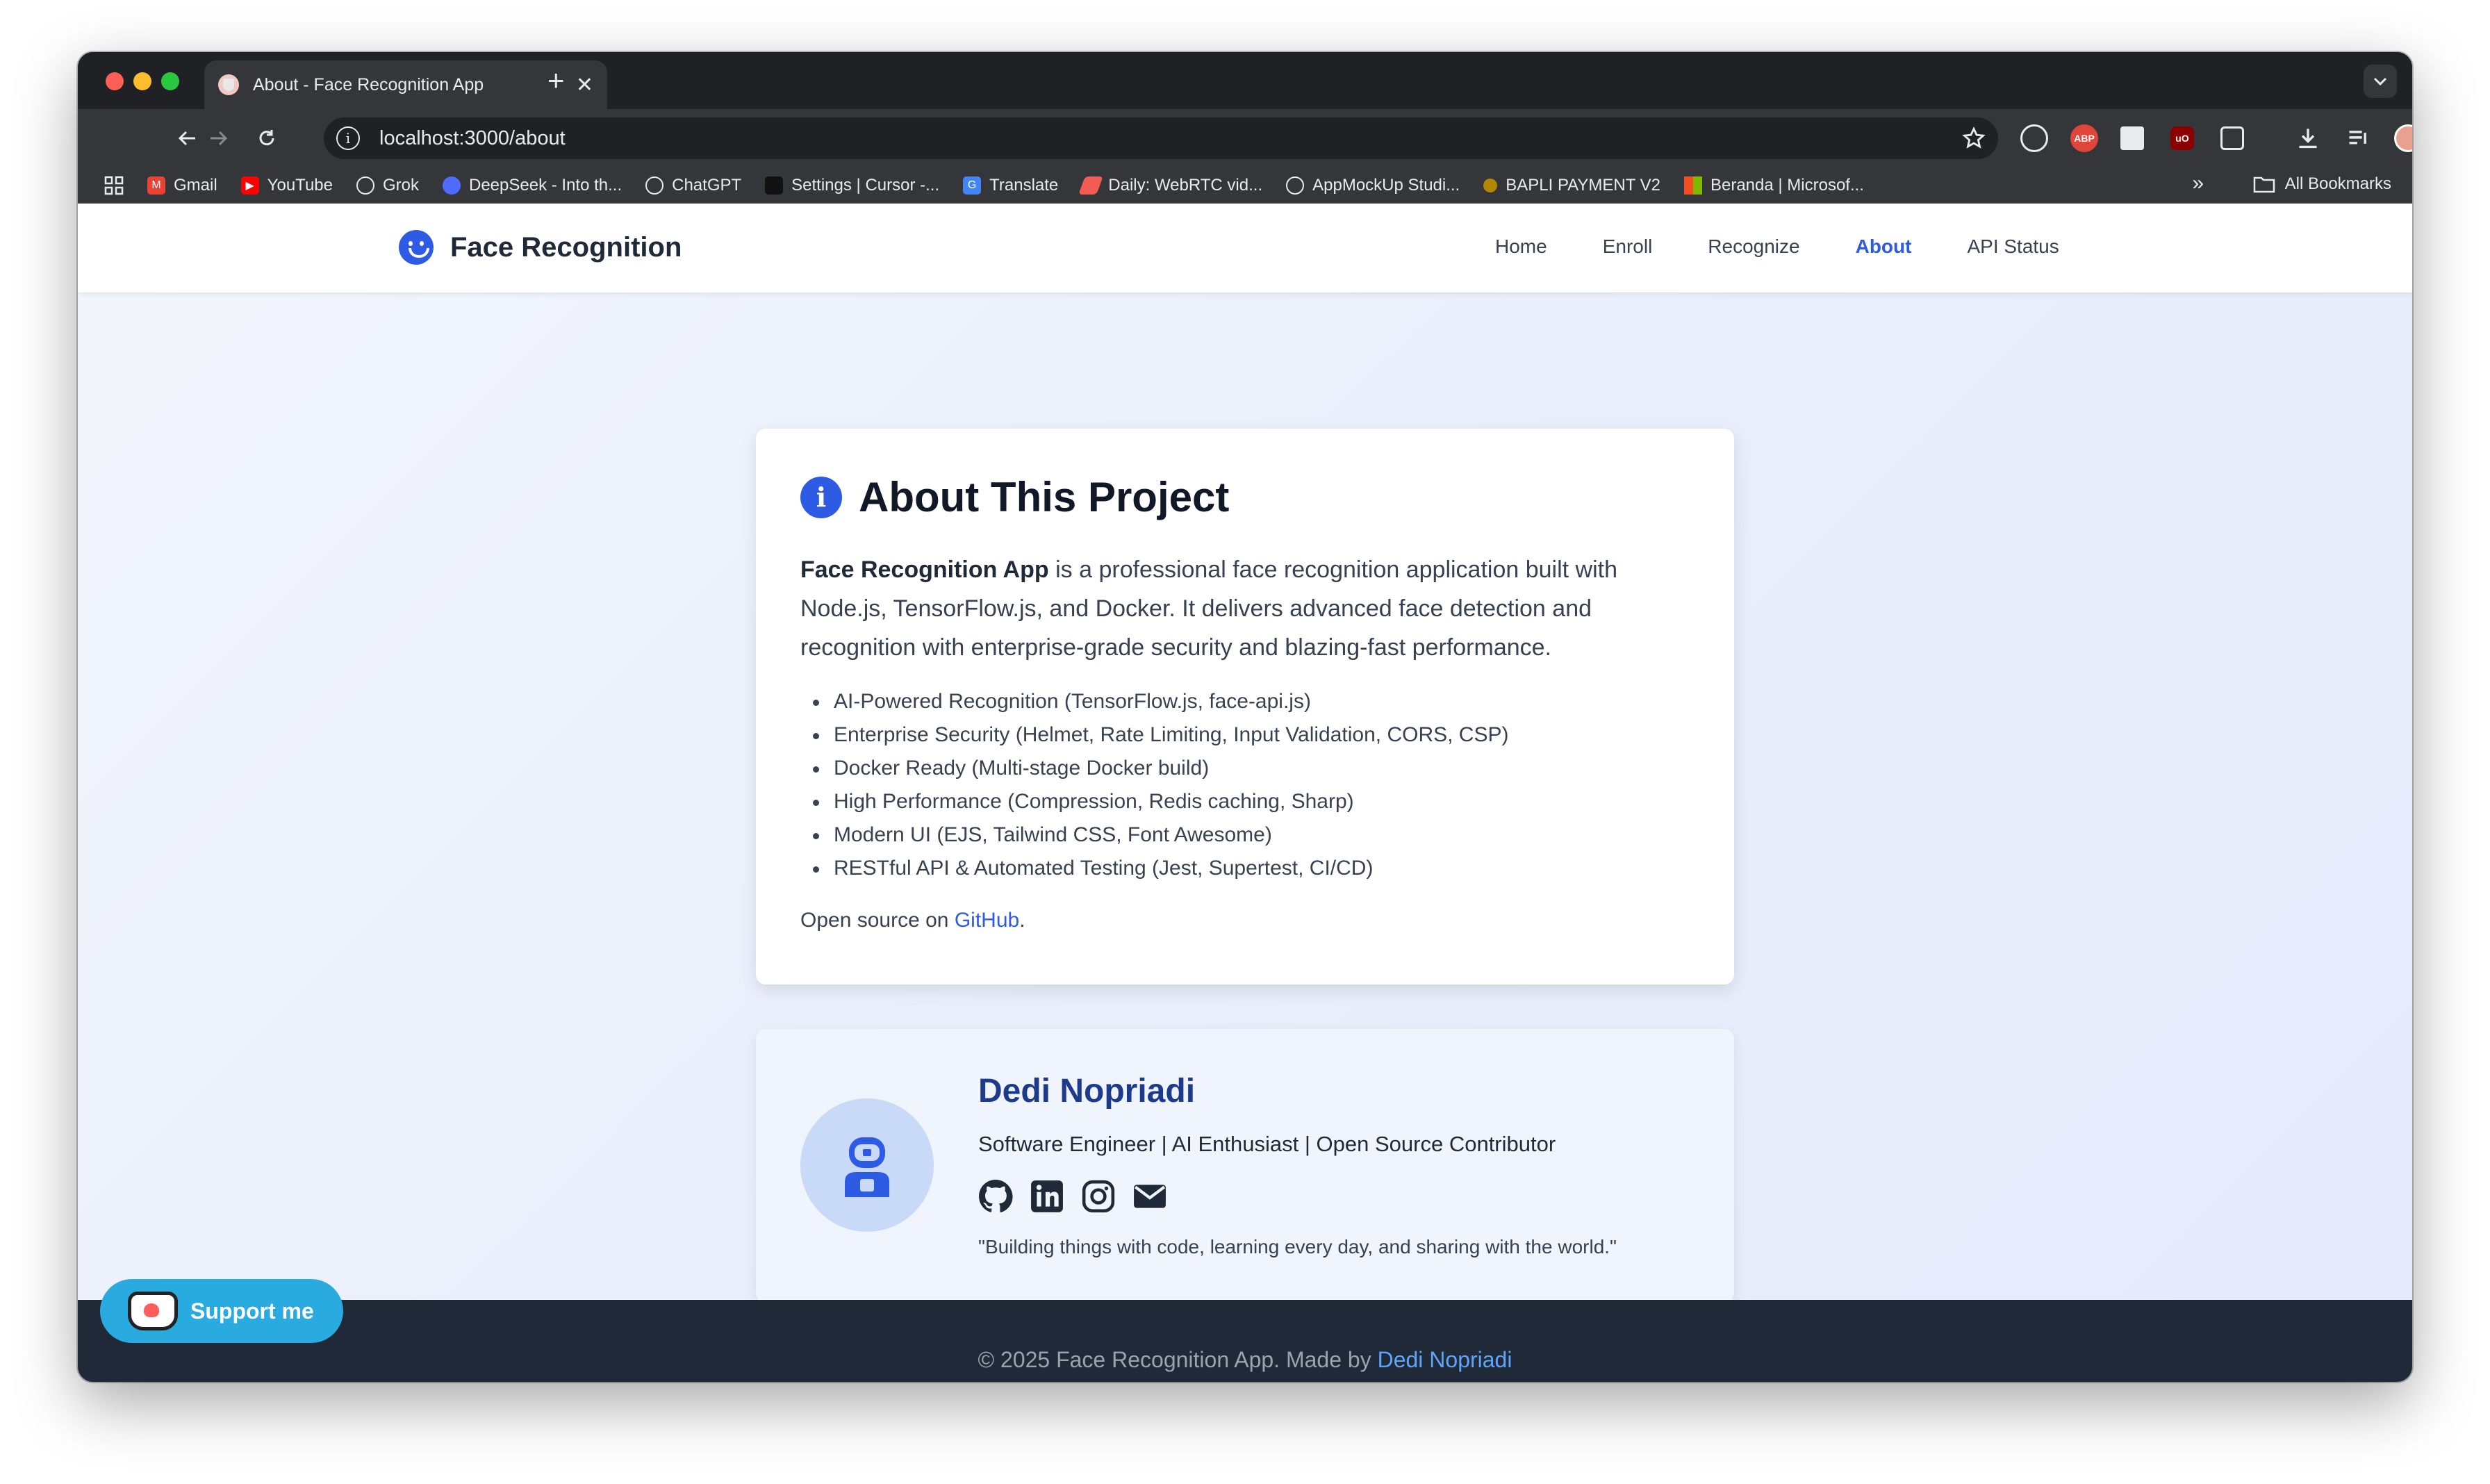 This screenshot has height=1484, width=2490. I want to click on bookmark-youtube: ▶ YouTube, so click(286, 185).